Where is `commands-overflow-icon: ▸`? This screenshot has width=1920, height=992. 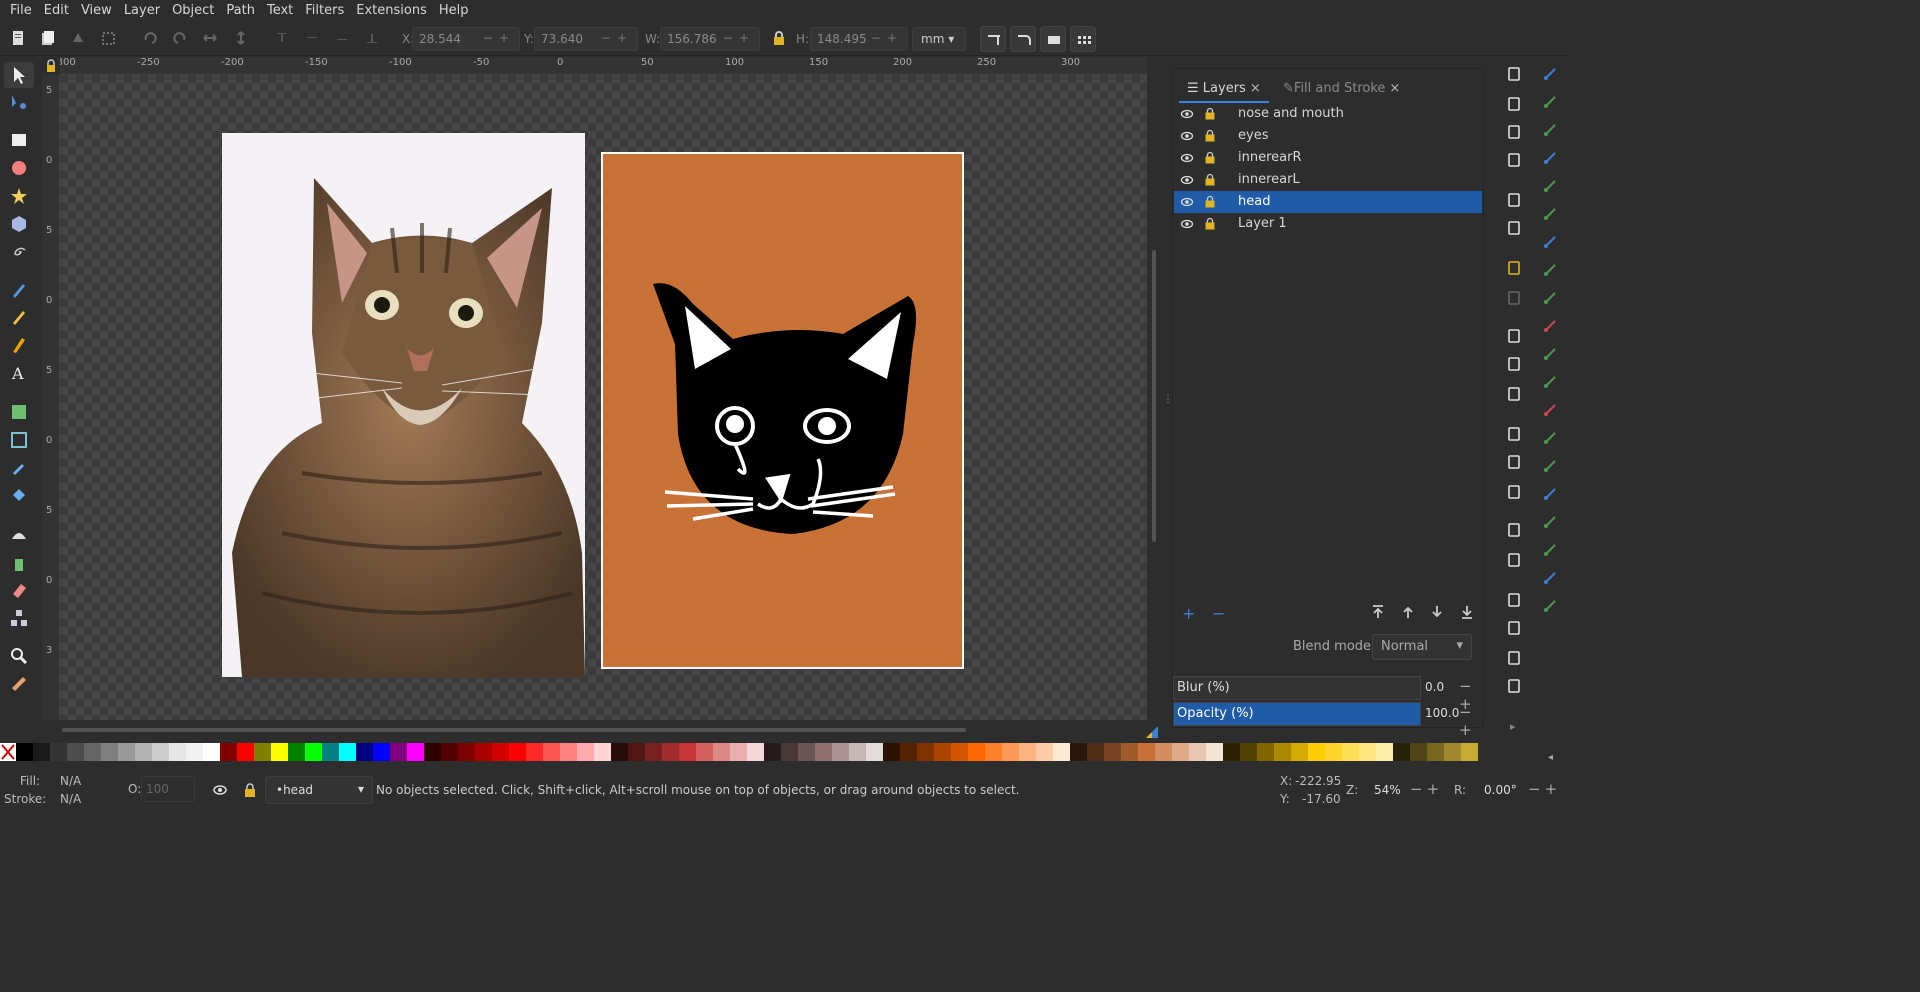 commands-overflow-icon: ▸ is located at coordinates (1513, 726).